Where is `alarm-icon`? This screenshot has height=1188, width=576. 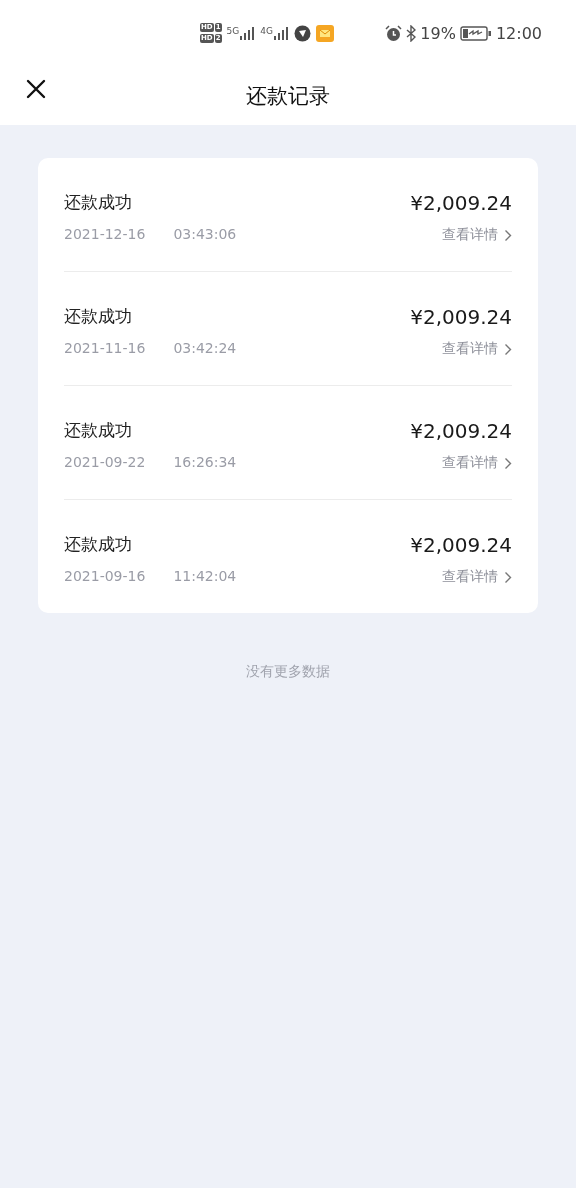
alarm-icon is located at coordinates (394, 33).